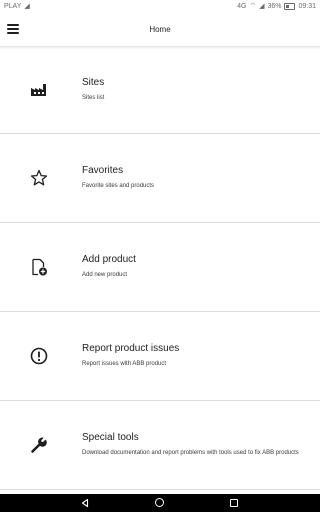 This screenshot has width=320, height=512. I want to click on menu-item-description: Report issues with ABB product, so click(124, 364).